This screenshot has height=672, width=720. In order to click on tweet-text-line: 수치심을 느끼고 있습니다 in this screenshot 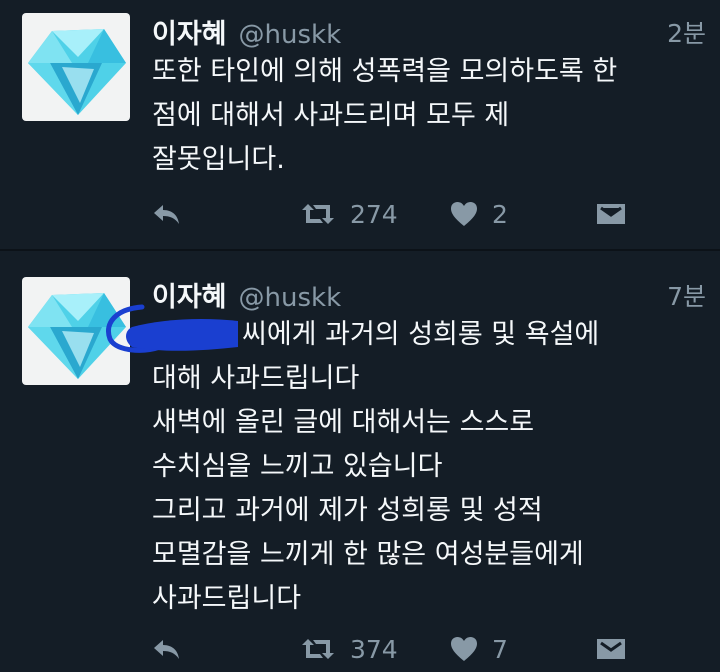, I will do `click(297, 466)`.